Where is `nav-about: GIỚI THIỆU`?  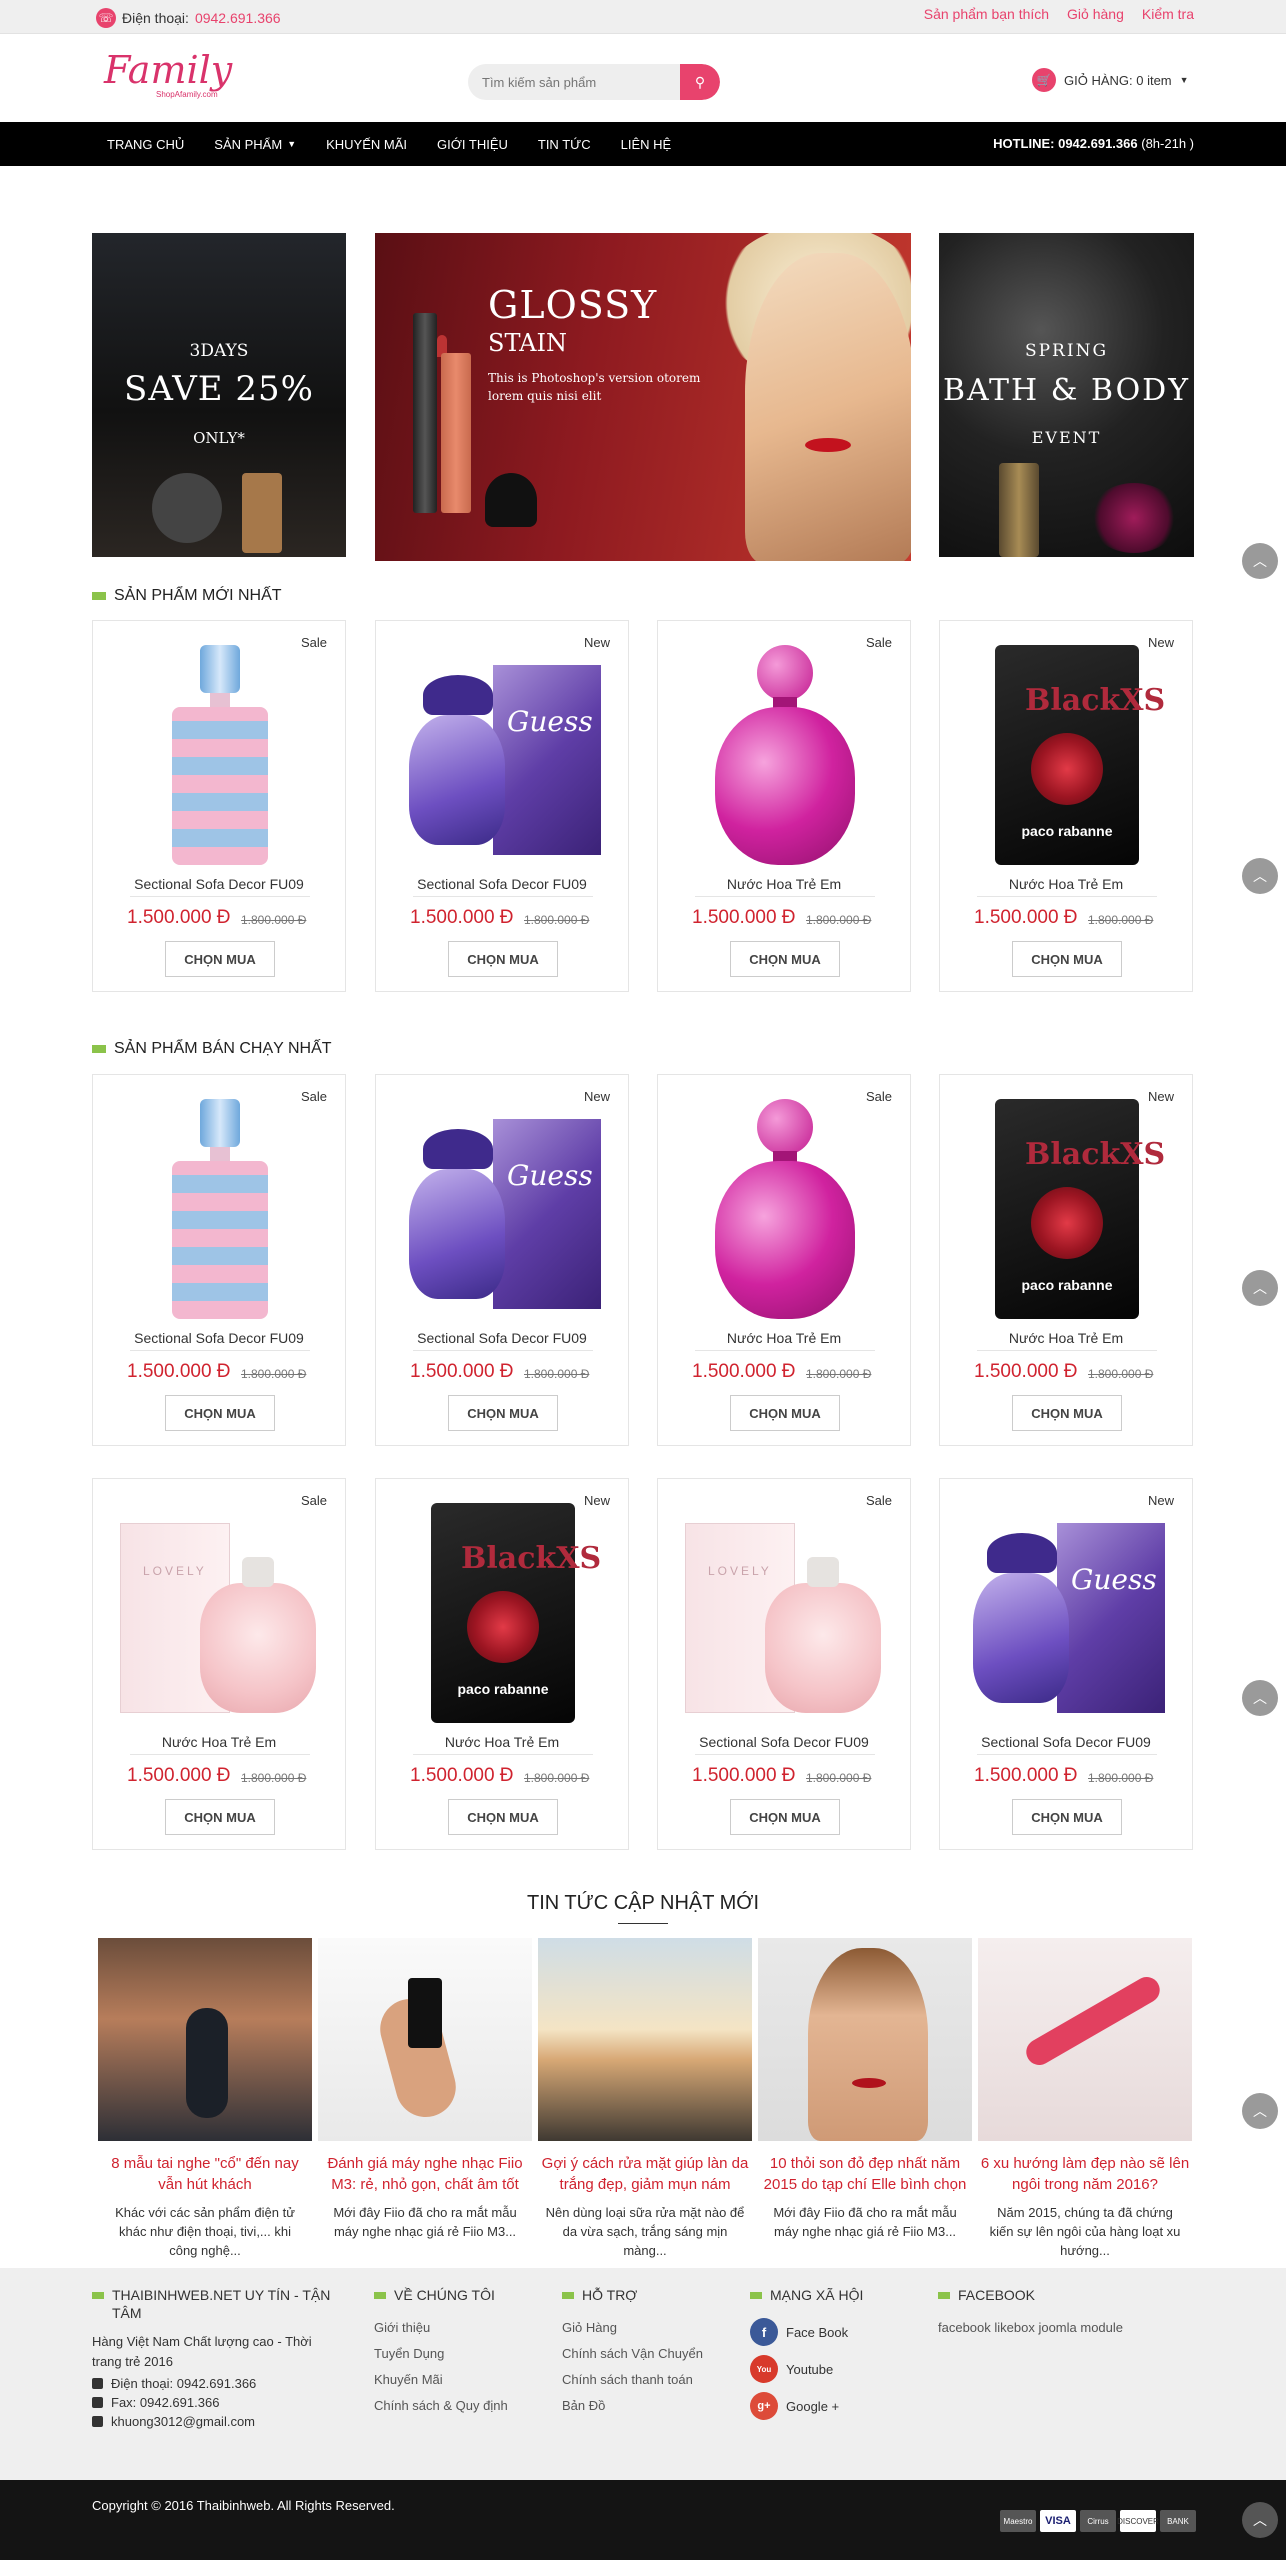
nav-about: GIỚI THIỆU is located at coordinates (472, 144).